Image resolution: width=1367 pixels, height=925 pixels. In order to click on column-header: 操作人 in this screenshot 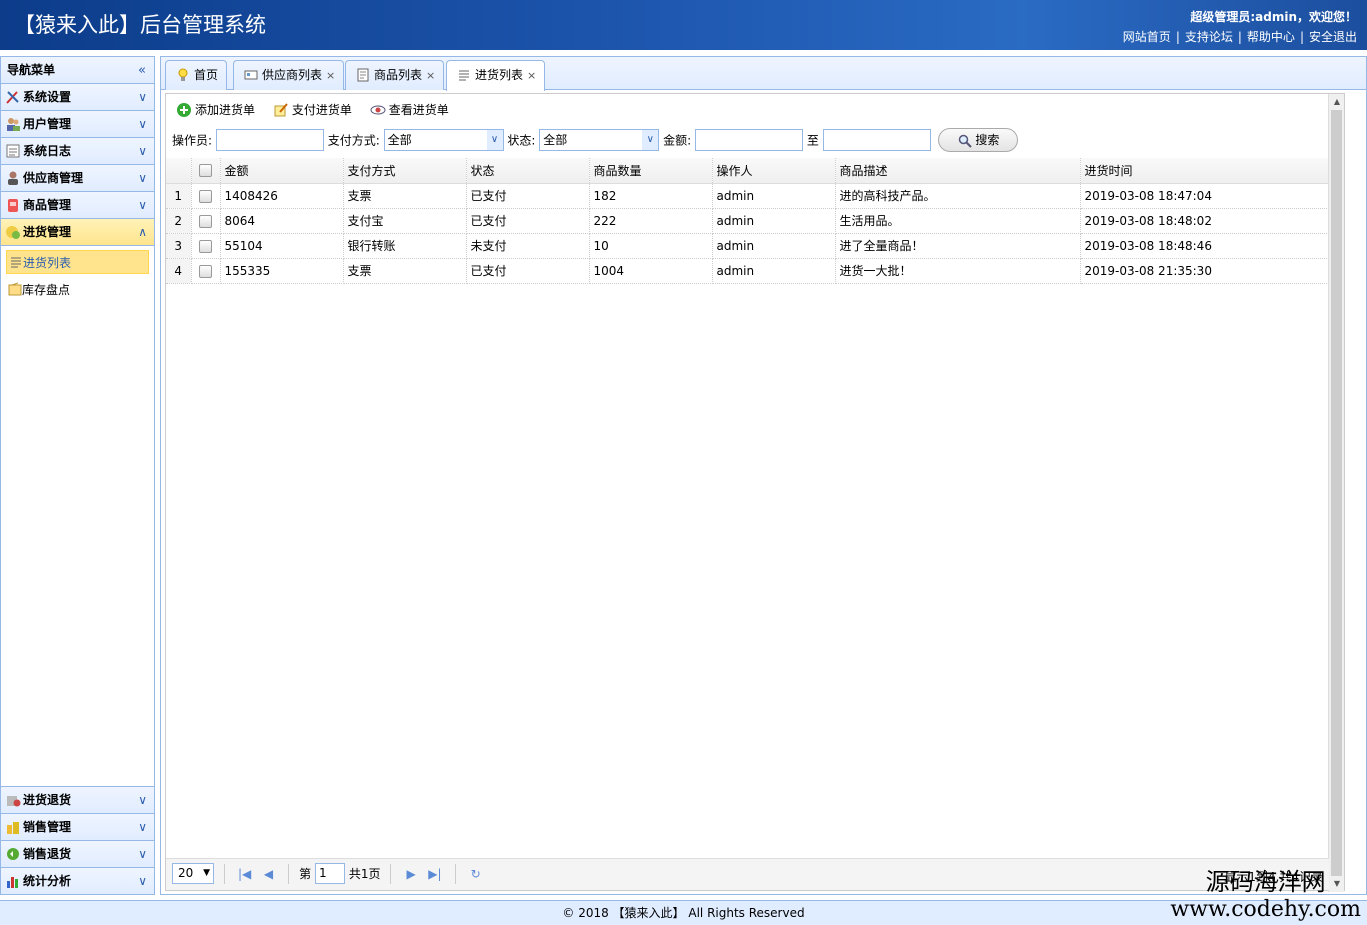, I will do `click(774, 171)`.